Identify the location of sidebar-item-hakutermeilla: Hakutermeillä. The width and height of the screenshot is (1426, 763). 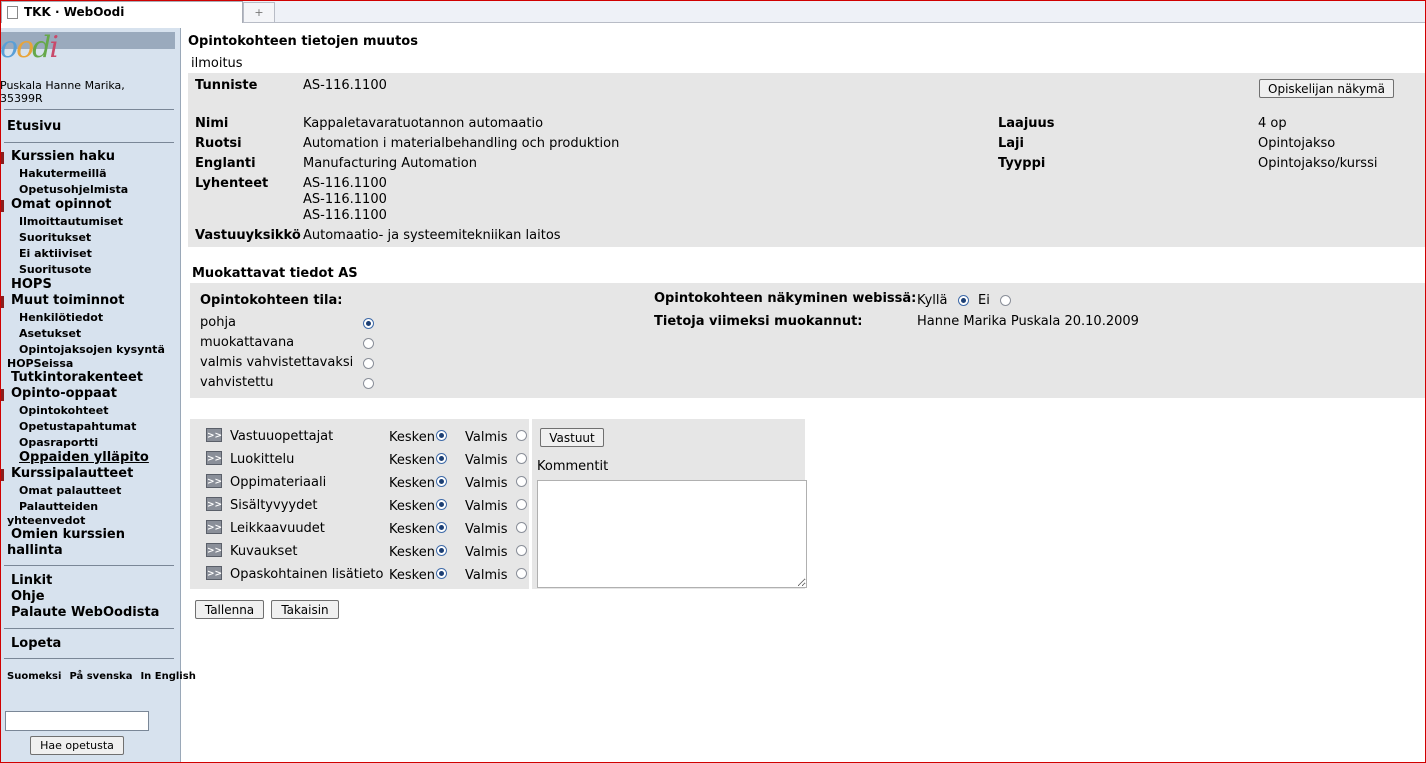
(63, 173).